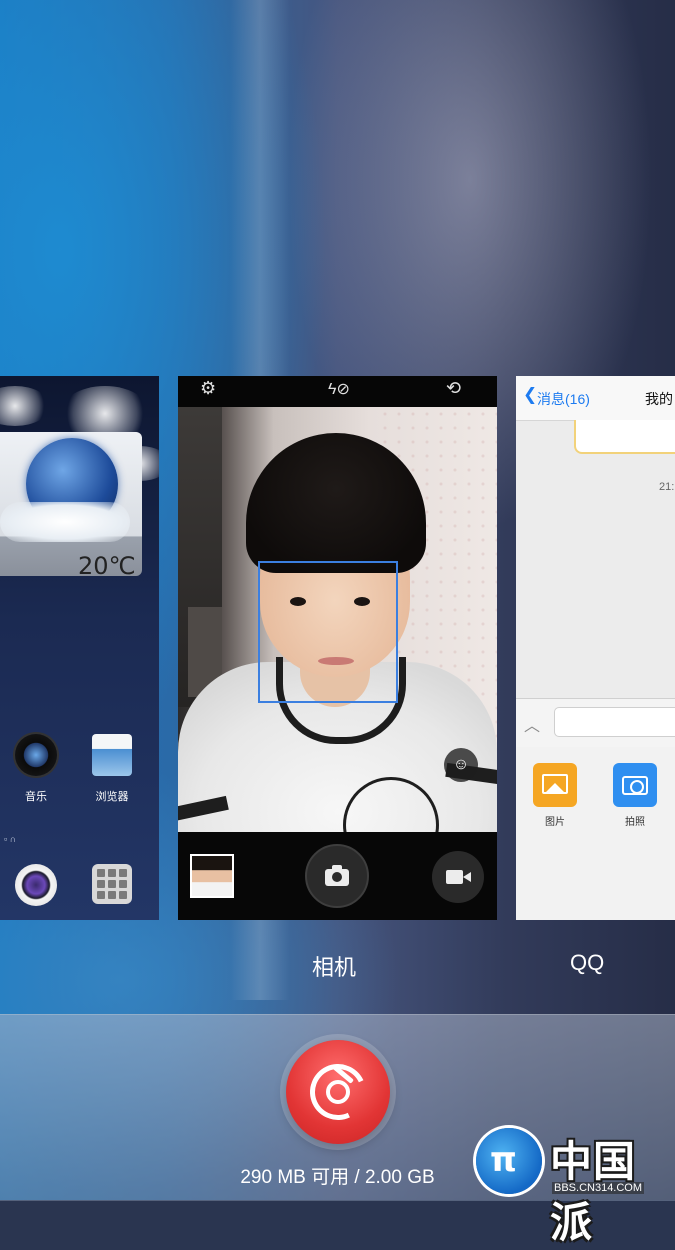  I want to click on qq-message-time: 21:, so click(667, 487).